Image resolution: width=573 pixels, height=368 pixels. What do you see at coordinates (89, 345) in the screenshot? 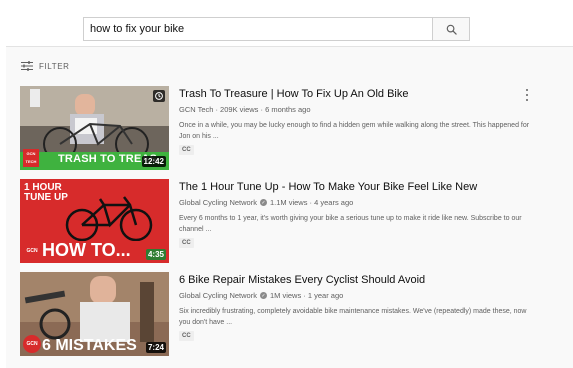
I see `thumbnail-caption: 6 MISTAKES` at bounding box center [89, 345].